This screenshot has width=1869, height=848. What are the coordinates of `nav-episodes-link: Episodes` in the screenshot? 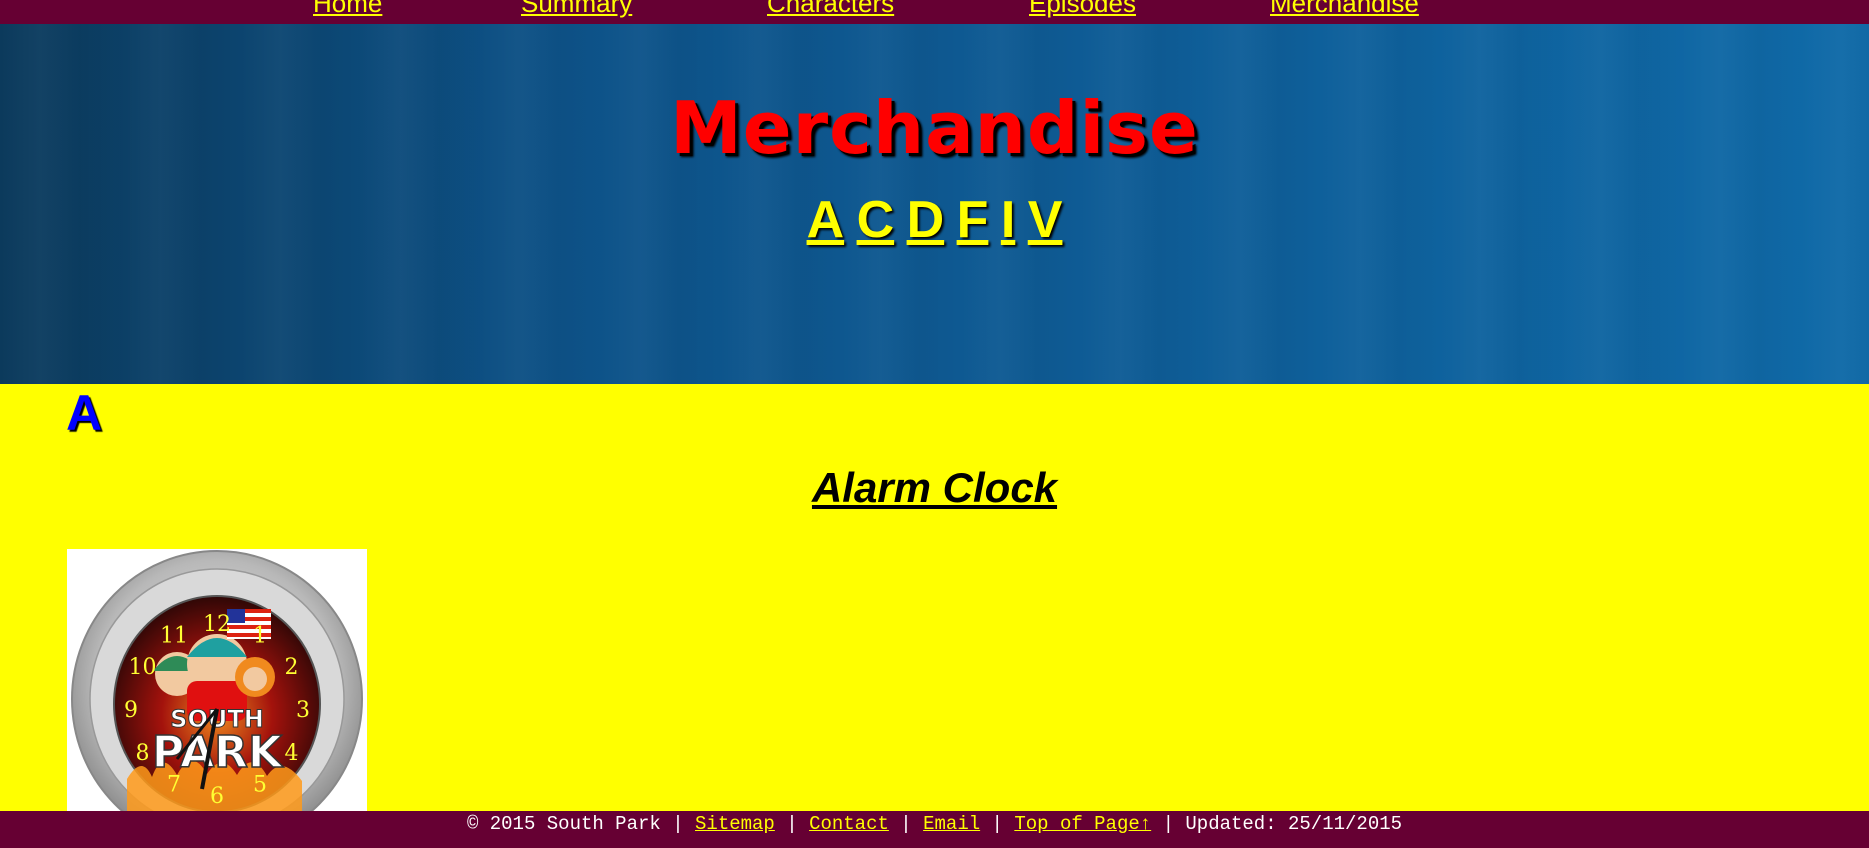 It's located at (1082, 9).